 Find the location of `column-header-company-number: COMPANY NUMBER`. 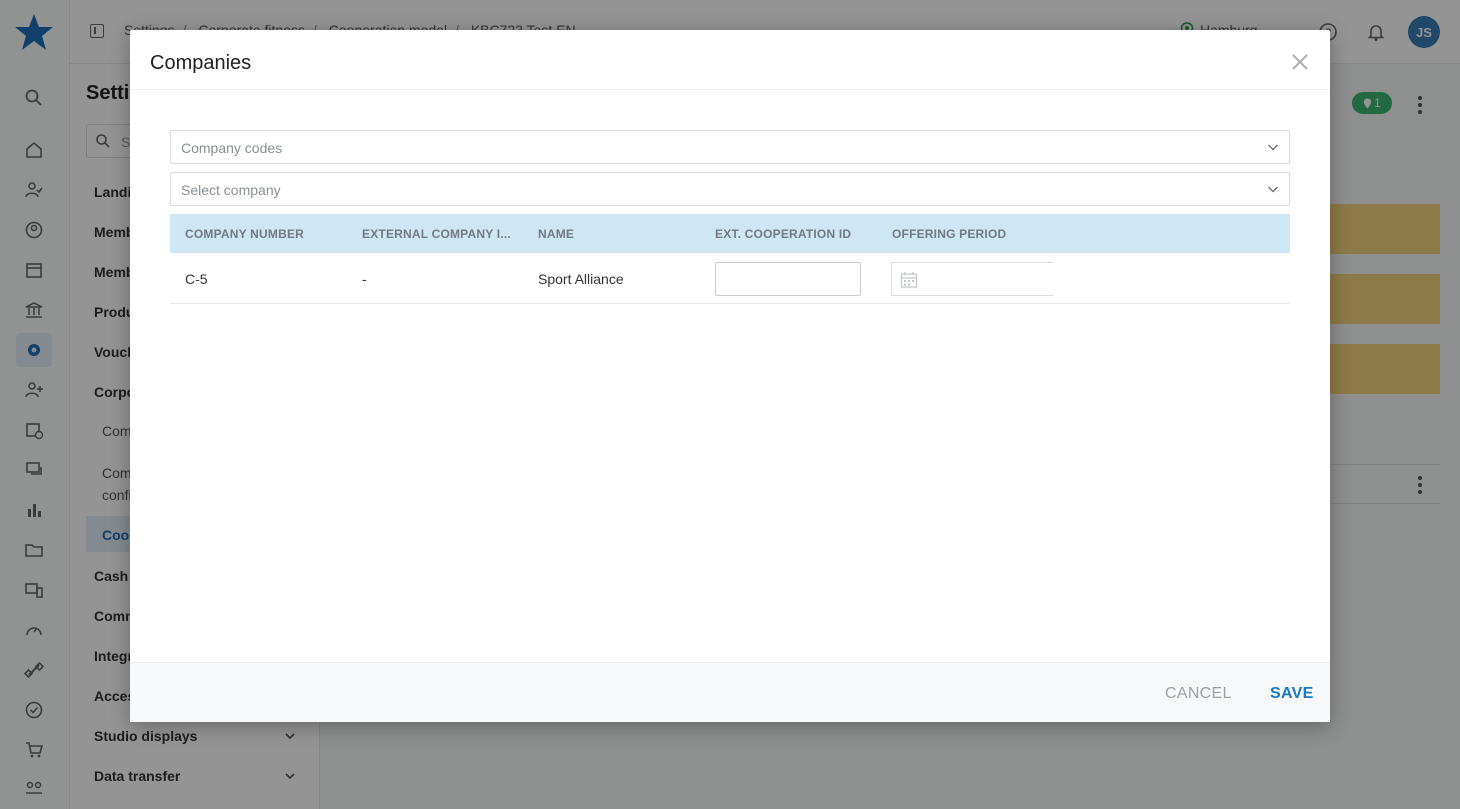

column-header-company-number: COMPANY NUMBER is located at coordinates (244, 234).